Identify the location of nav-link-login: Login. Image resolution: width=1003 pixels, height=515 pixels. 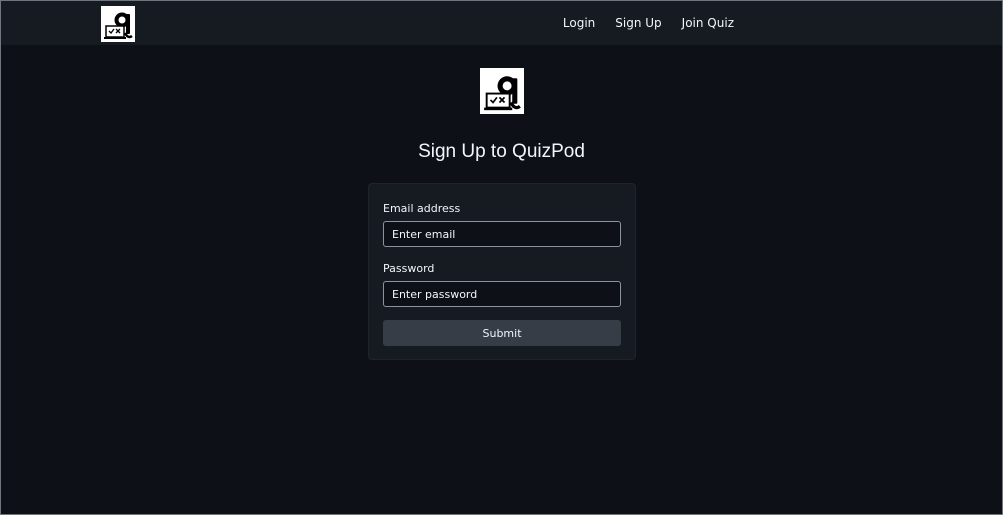
(579, 23).